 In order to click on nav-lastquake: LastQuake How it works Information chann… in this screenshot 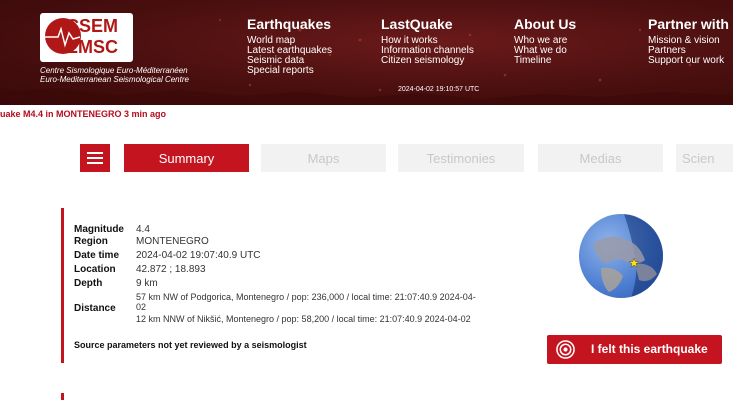, I will do `click(427, 41)`.